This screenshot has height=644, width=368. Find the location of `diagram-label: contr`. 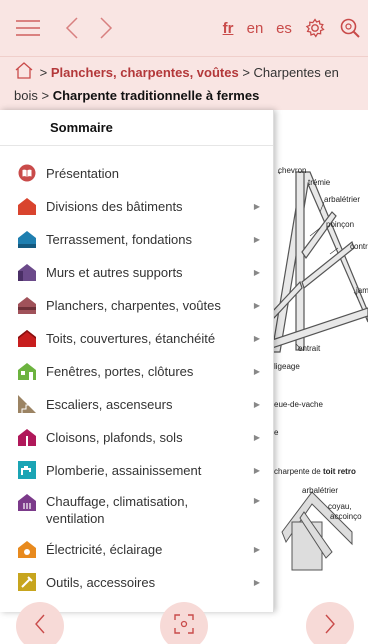

diagram-label: contr is located at coordinates (359, 246).